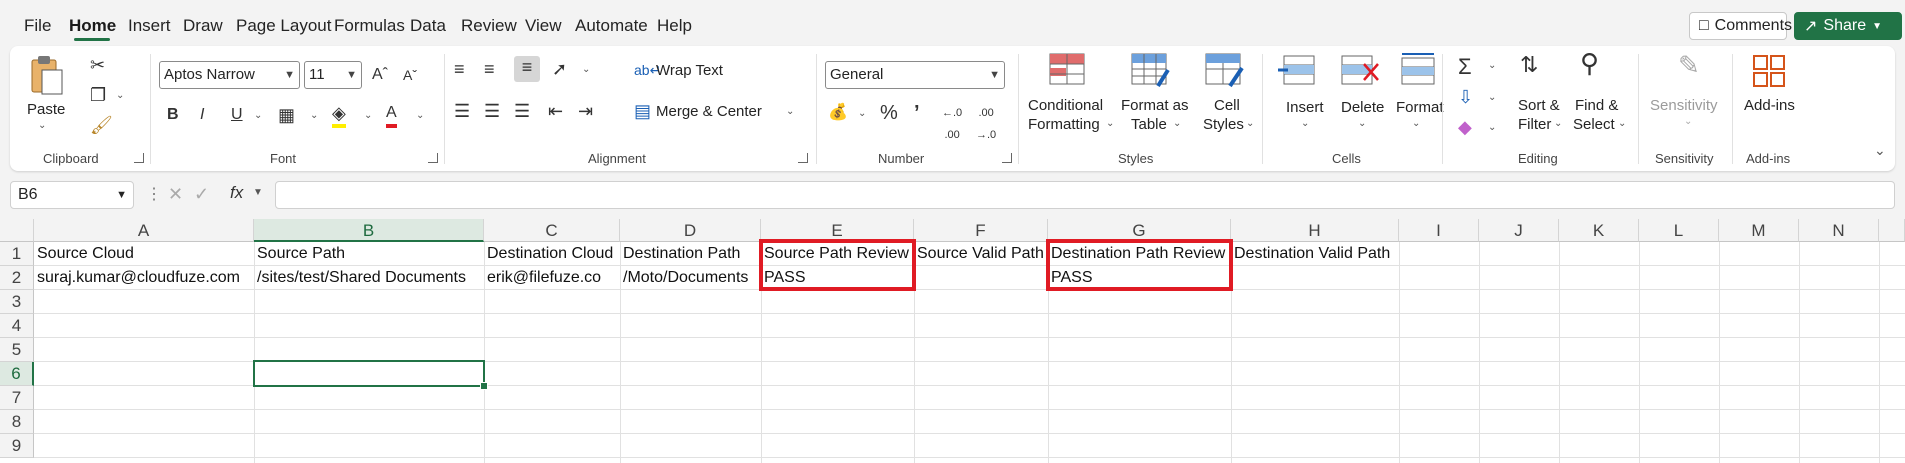 The height and width of the screenshot is (463, 1905). What do you see at coordinates (360, 278) in the screenshot?
I see `cell-b2: /sites/test/Shared Documents` at bounding box center [360, 278].